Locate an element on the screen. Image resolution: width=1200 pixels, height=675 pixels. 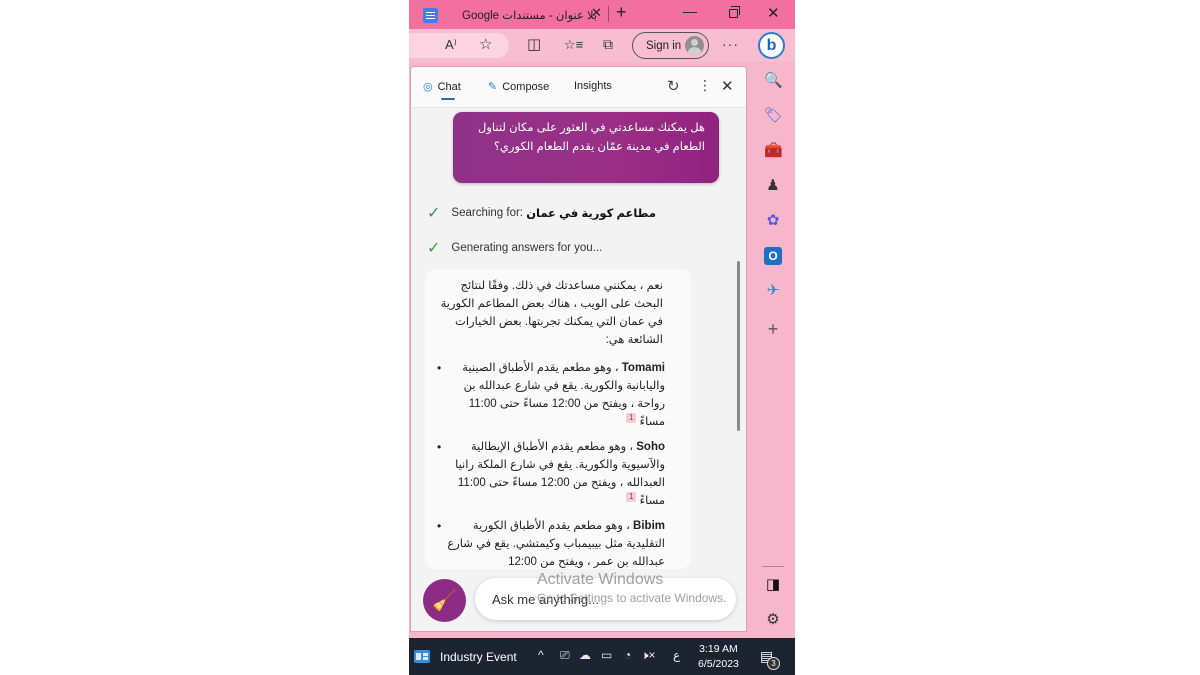
shopping-tag-icon: 🏷 is located at coordinates (773, 116).